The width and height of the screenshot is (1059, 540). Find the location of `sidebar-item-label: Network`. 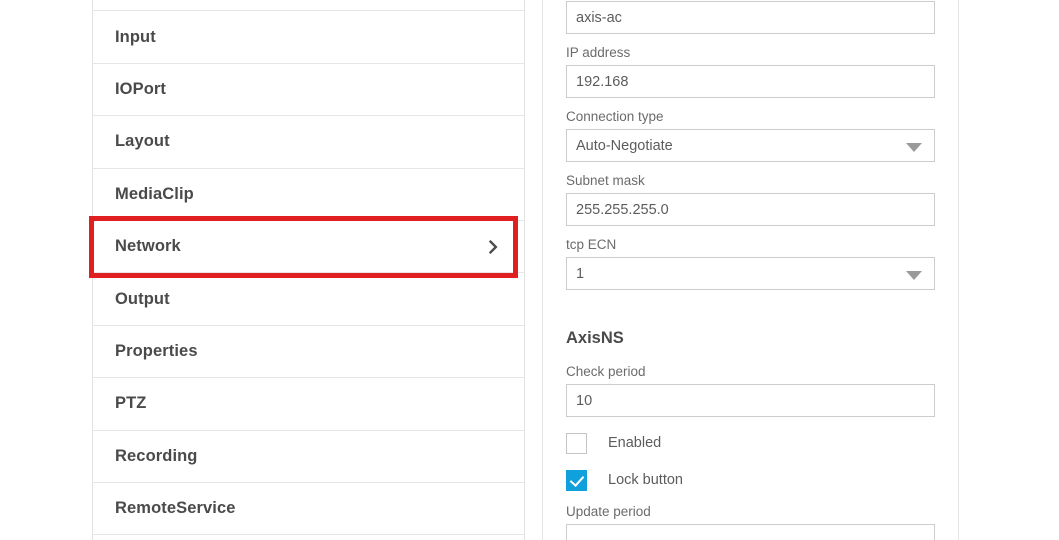

sidebar-item-label: Network is located at coordinates (148, 246).